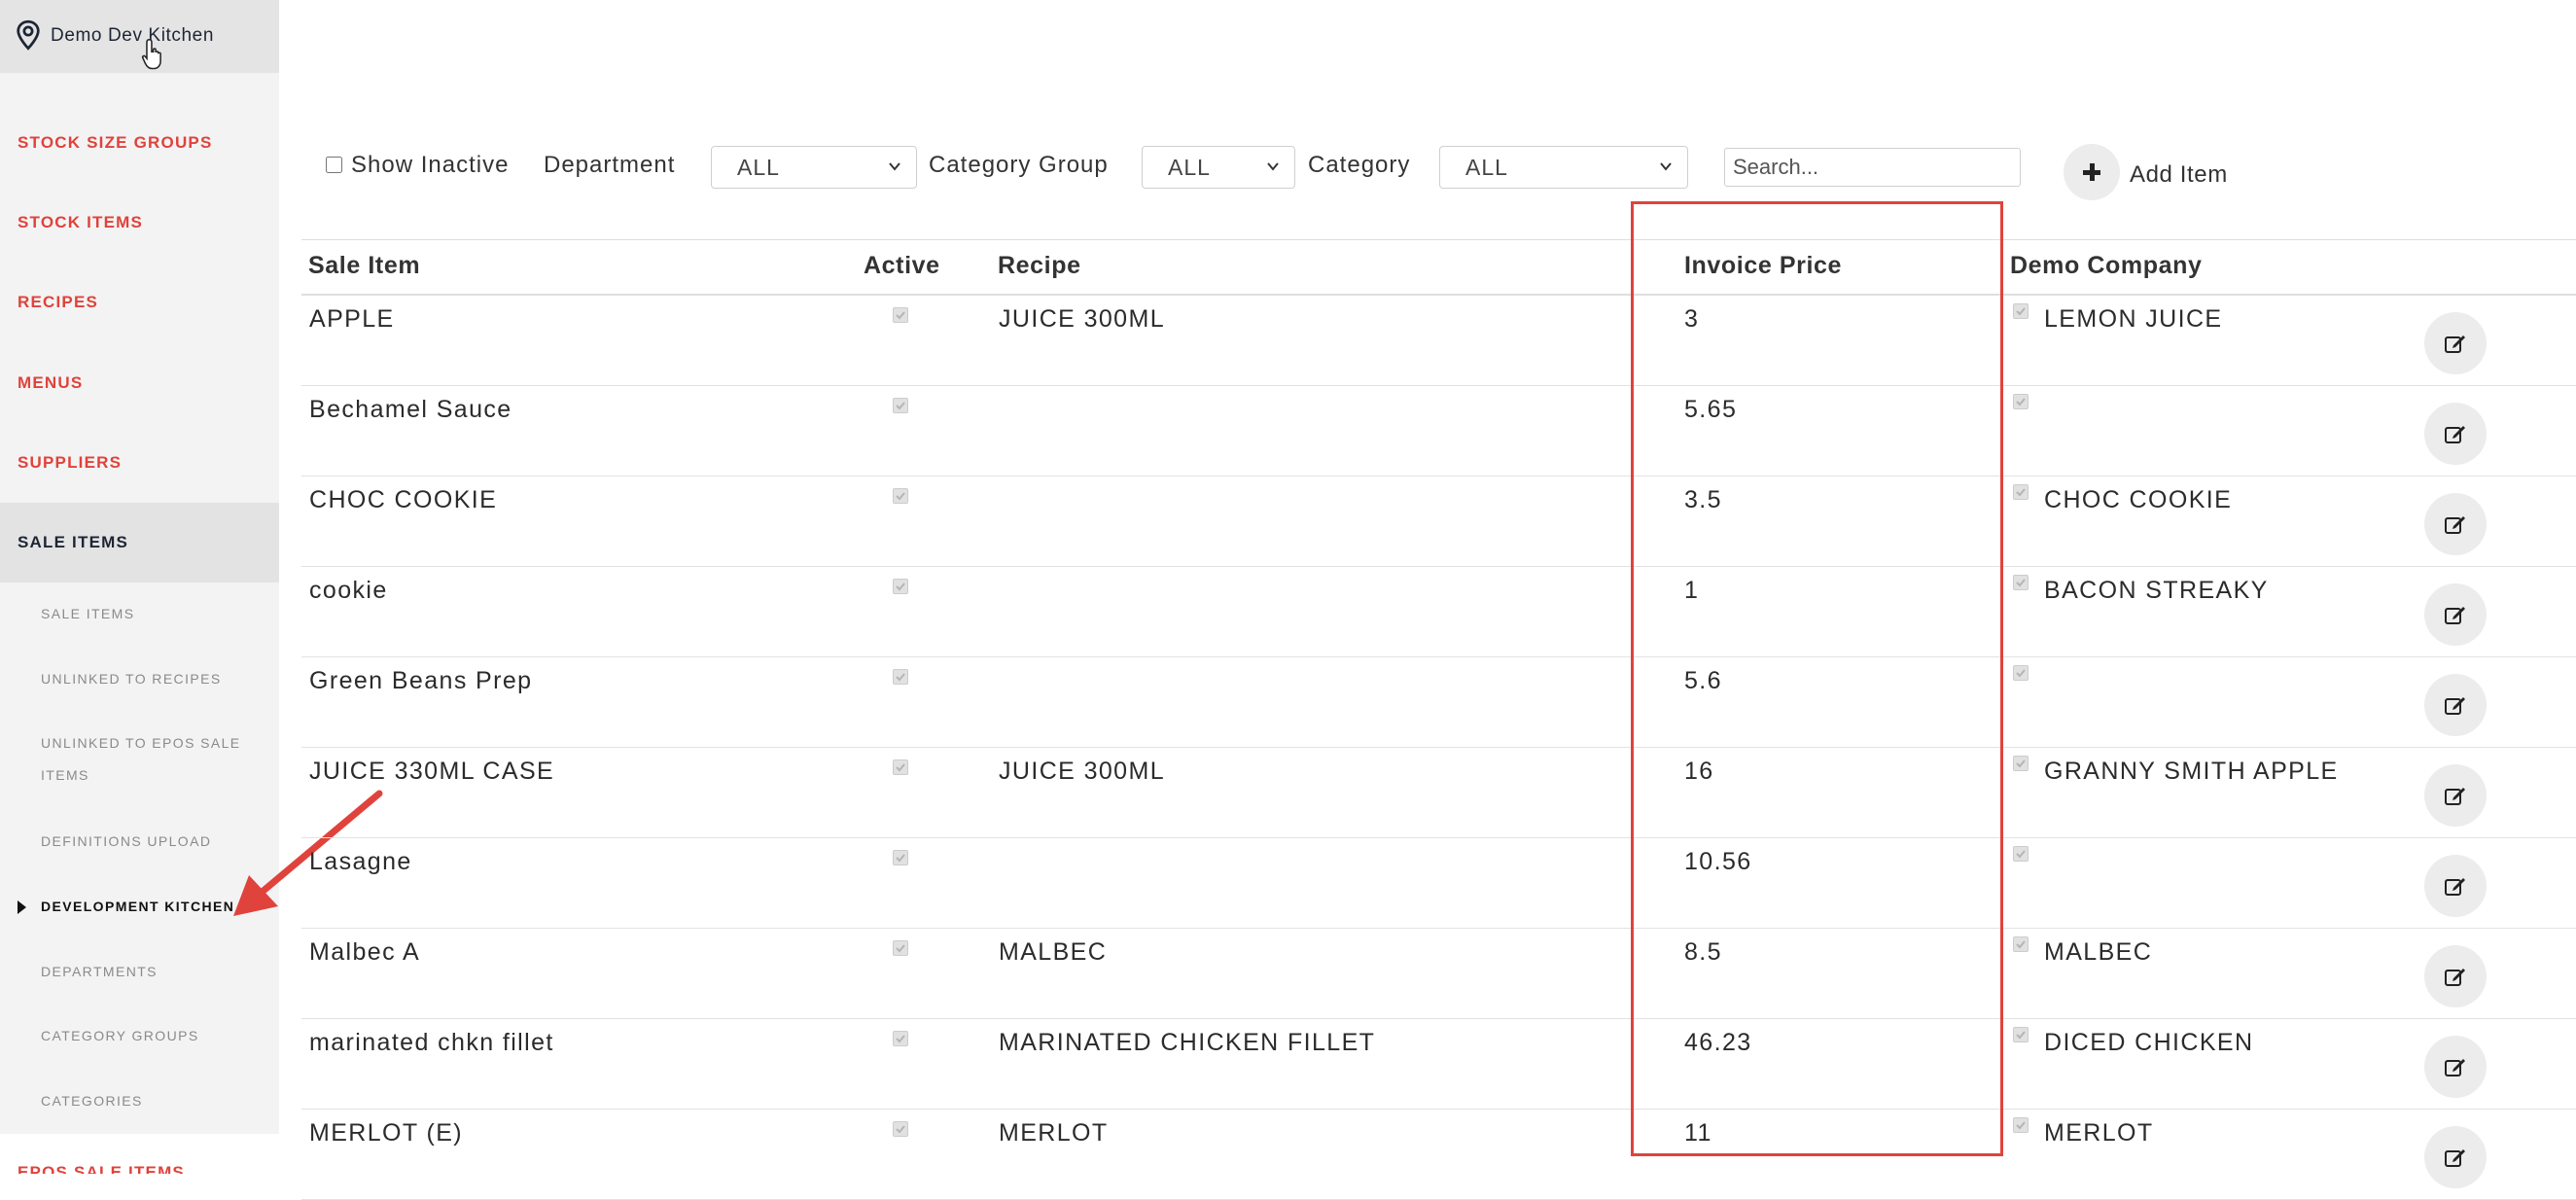 The width and height of the screenshot is (2576, 1200). Describe the element at coordinates (1564, 167) in the screenshot. I see `category-select: ALL` at that location.